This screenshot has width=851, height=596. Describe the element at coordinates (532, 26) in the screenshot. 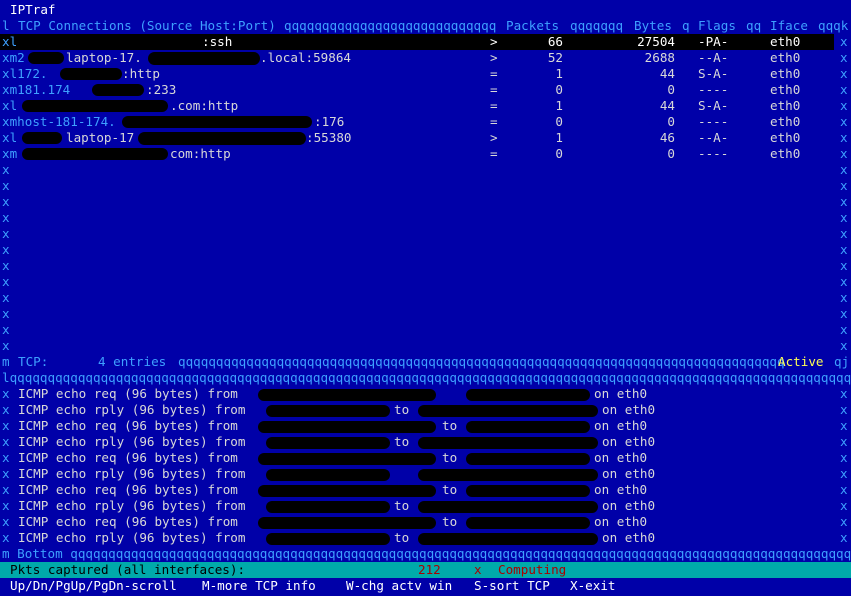

I see `column-header-packets: Packets` at that location.